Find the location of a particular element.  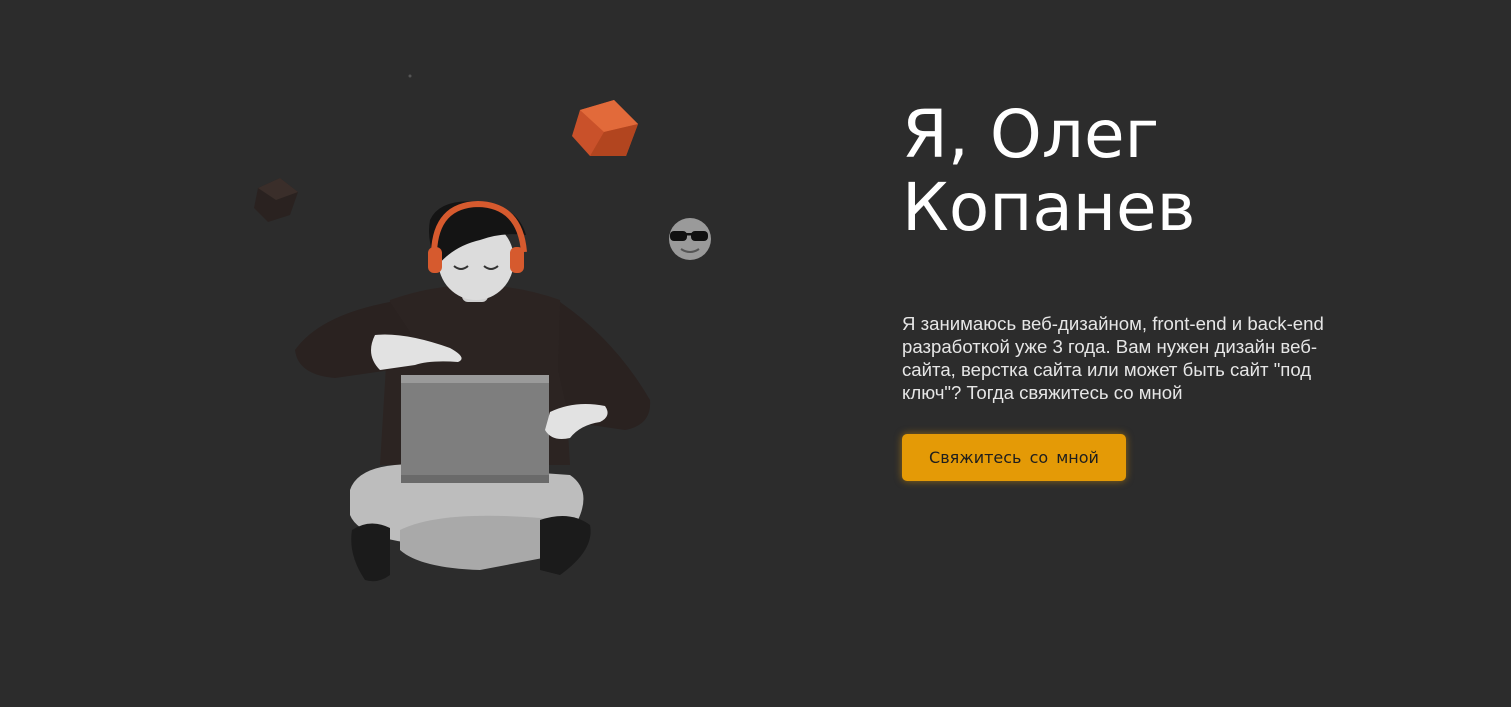

particle-dot is located at coordinates (410, 76).